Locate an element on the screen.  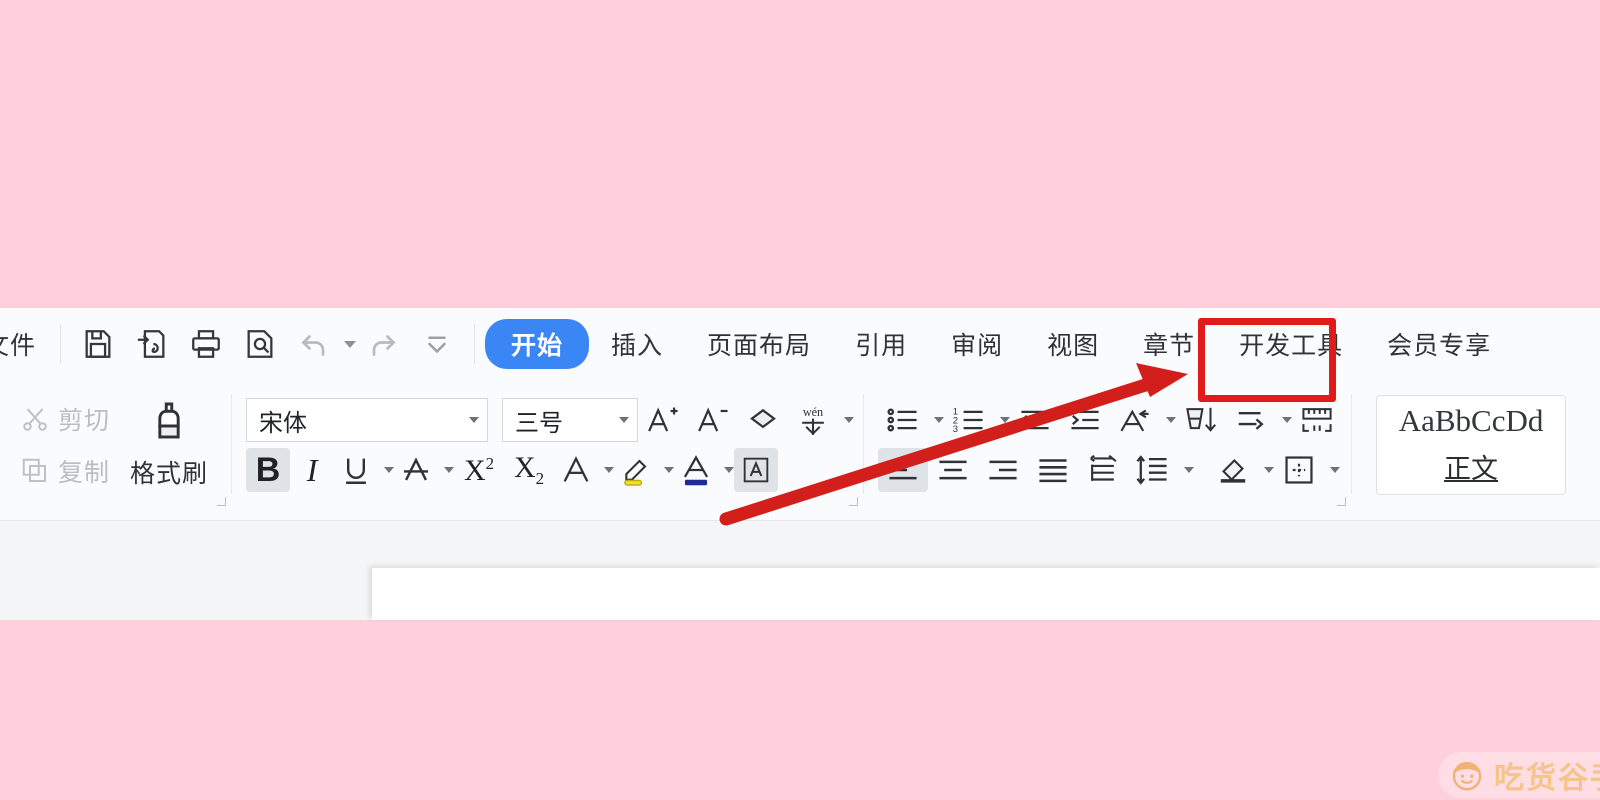
tab-references: 引用 is located at coordinates (881, 344).